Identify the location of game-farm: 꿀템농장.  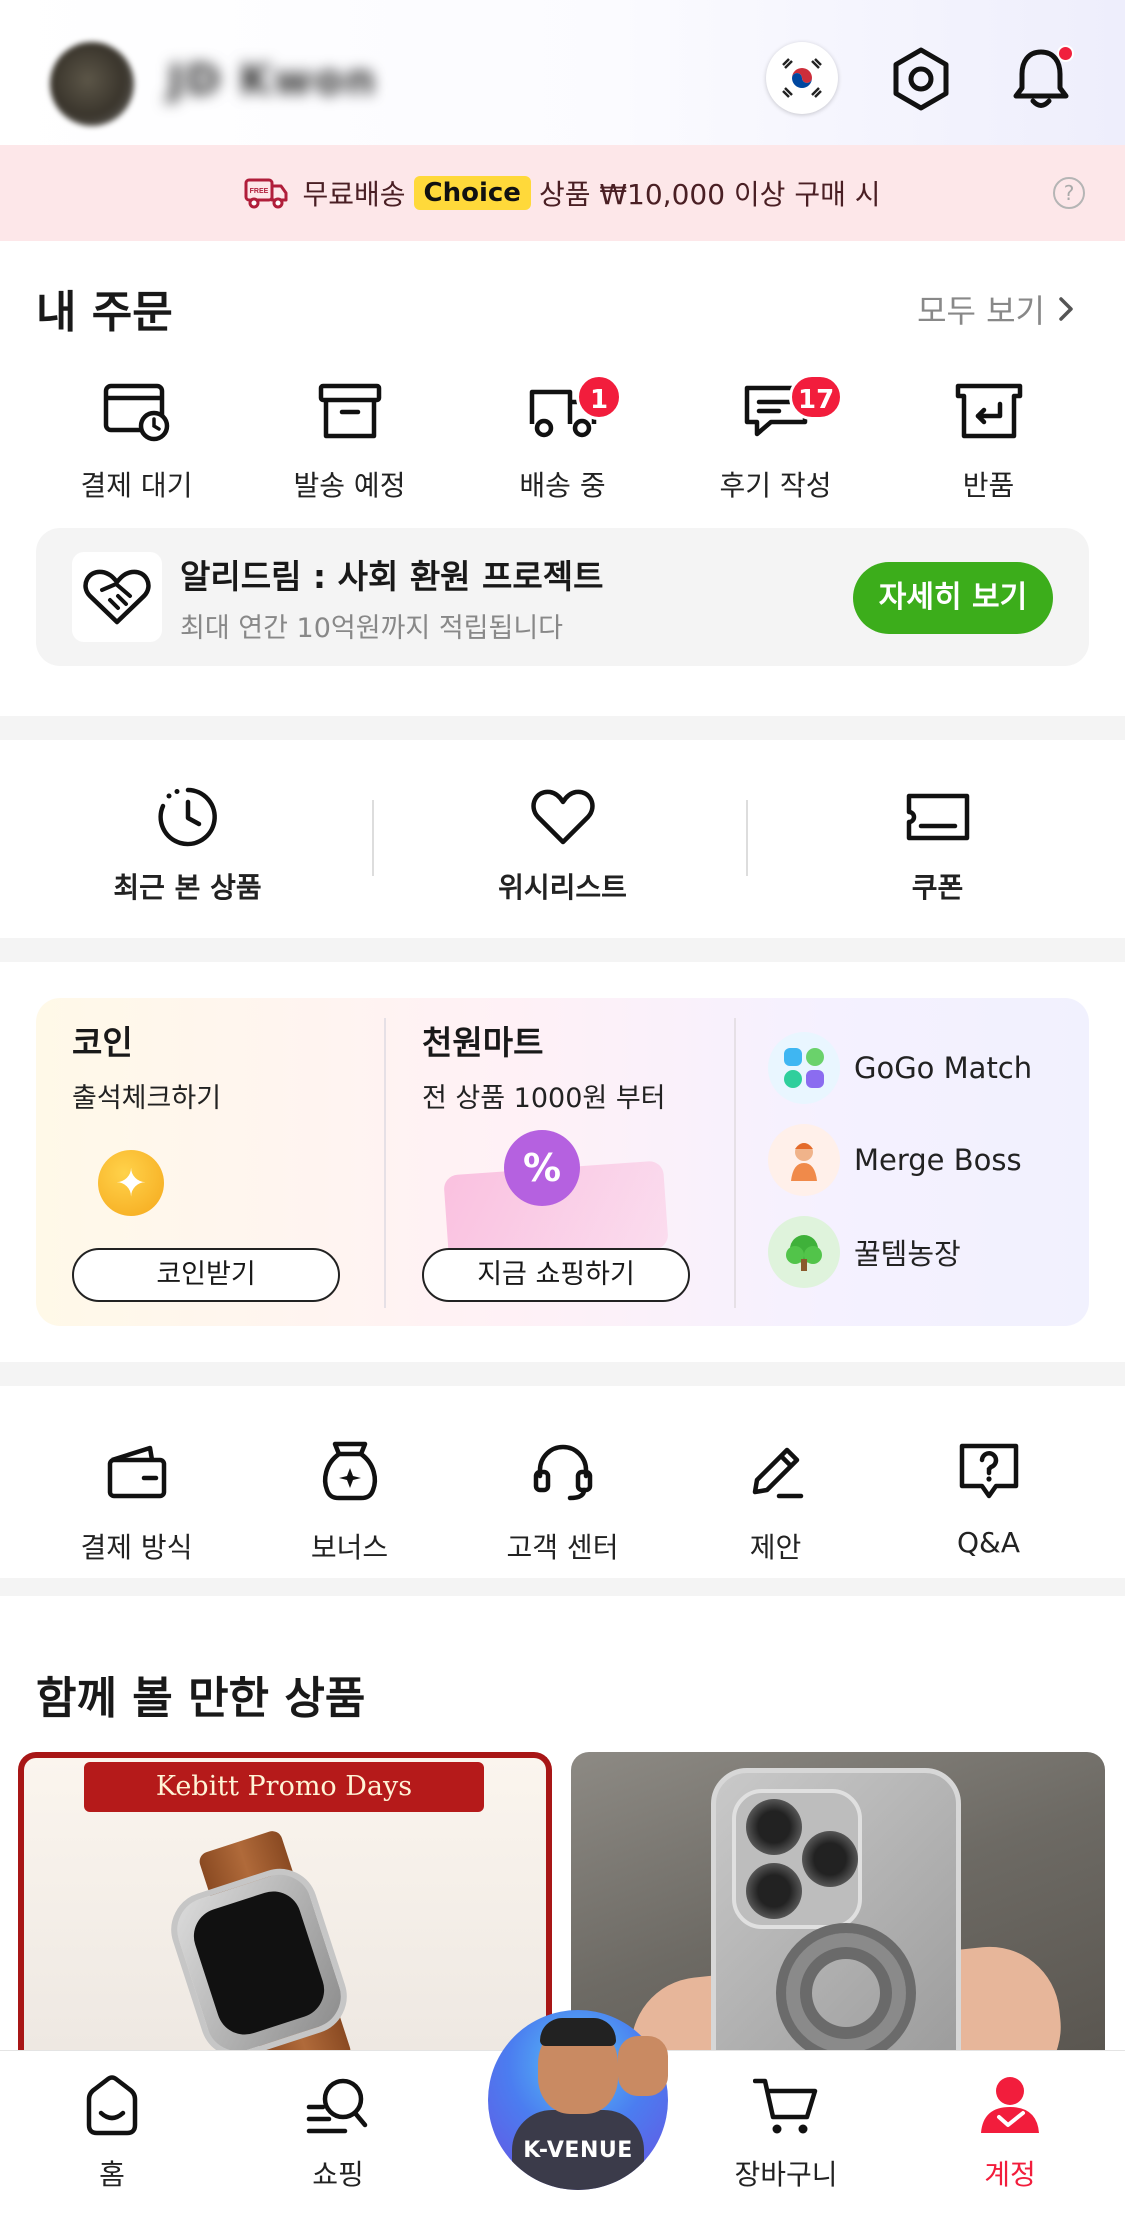
(864, 1252).